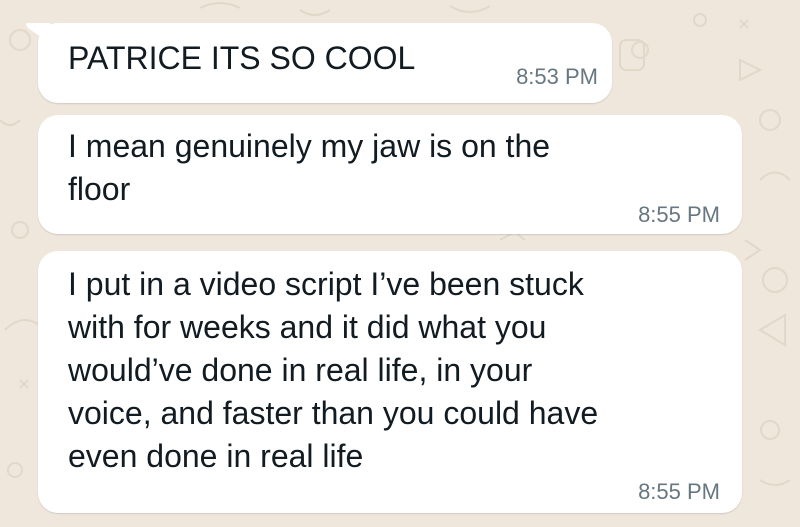 The width and height of the screenshot is (800, 527). I want to click on message-text: I mean genuinely my jaw is on the floor, so click(309, 167).